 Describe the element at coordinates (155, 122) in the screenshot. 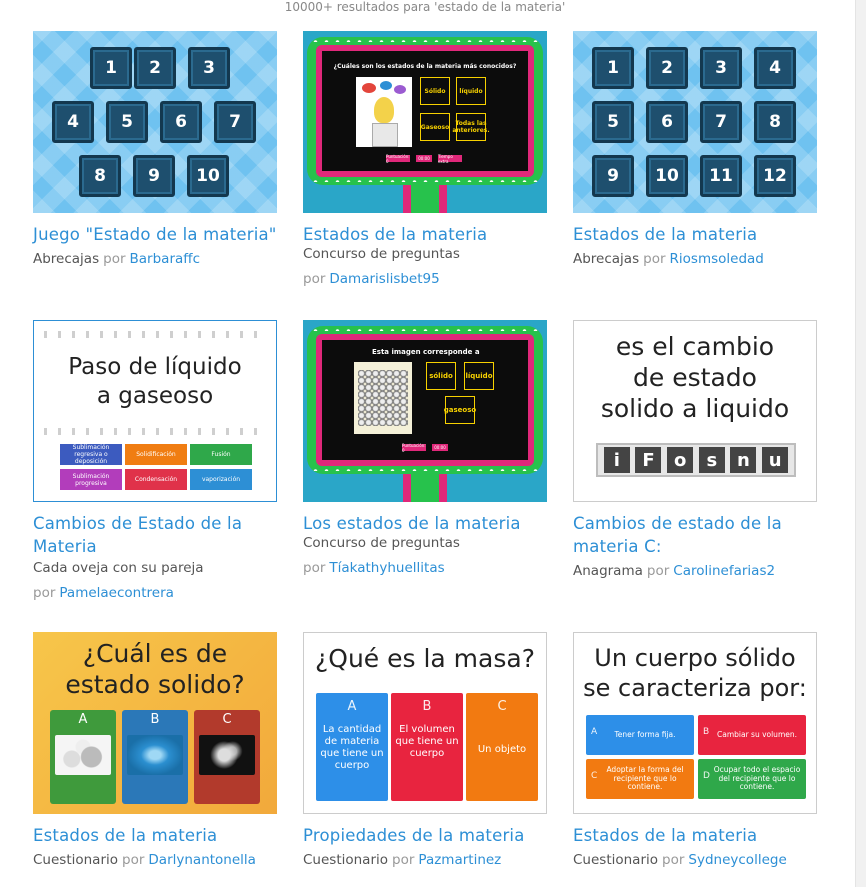

I see `thumbnail: 1 2 3 4 5 6 7 8 9 10` at that location.